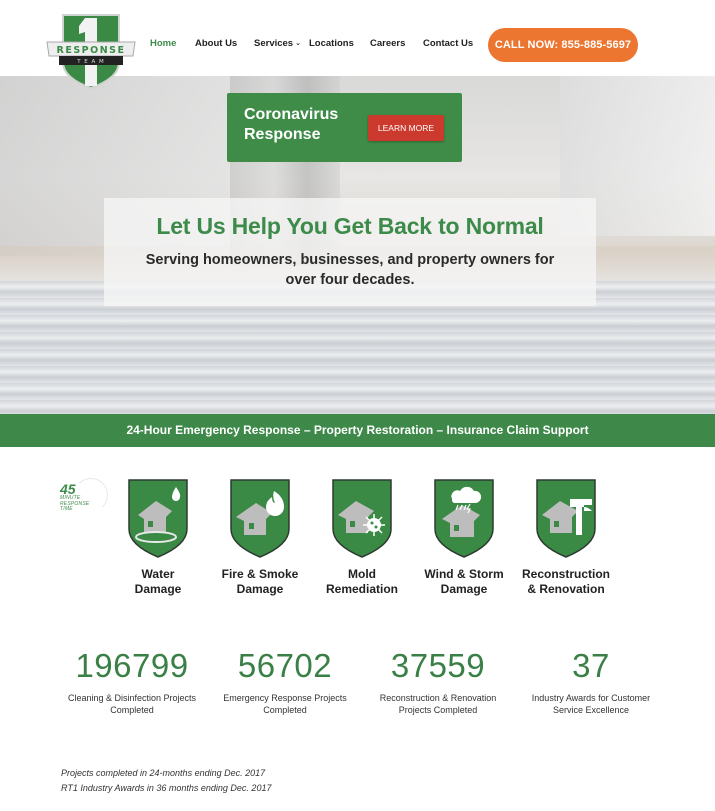 The image size is (715, 811). I want to click on storm-cloud-icon, so click(464, 518).